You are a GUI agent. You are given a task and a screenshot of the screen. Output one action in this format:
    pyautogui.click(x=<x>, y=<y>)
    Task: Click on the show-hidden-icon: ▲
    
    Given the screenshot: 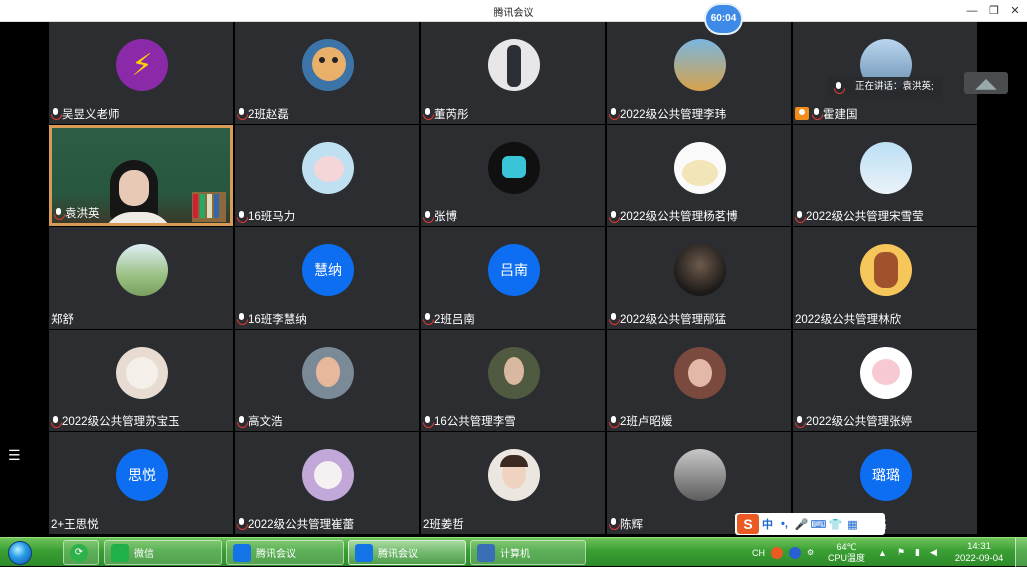 What is the action you would take?
    pyautogui.click(x=882, y=553)
    